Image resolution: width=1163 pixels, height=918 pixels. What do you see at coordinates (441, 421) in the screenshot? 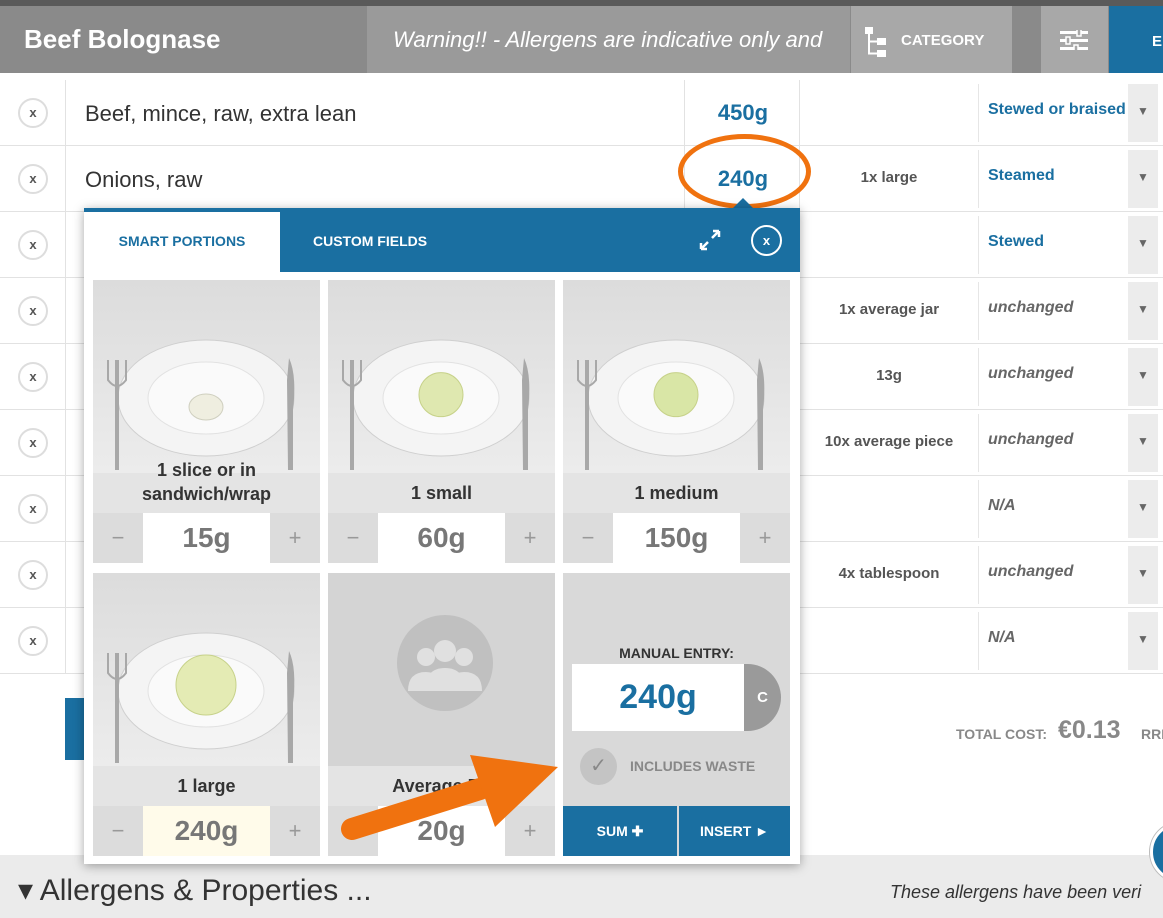
I see `portion-card: 1 small −60g +` at bounding box center [441, 421].